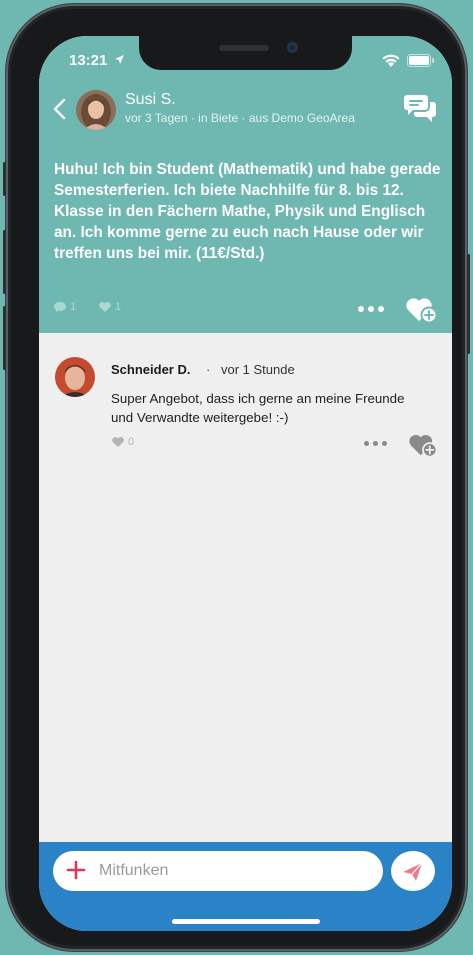 The image size is (473, 955). Describe the element at coordinates (88, 60) in the screenshot. I see `status-time-text: 13:21` at that location.